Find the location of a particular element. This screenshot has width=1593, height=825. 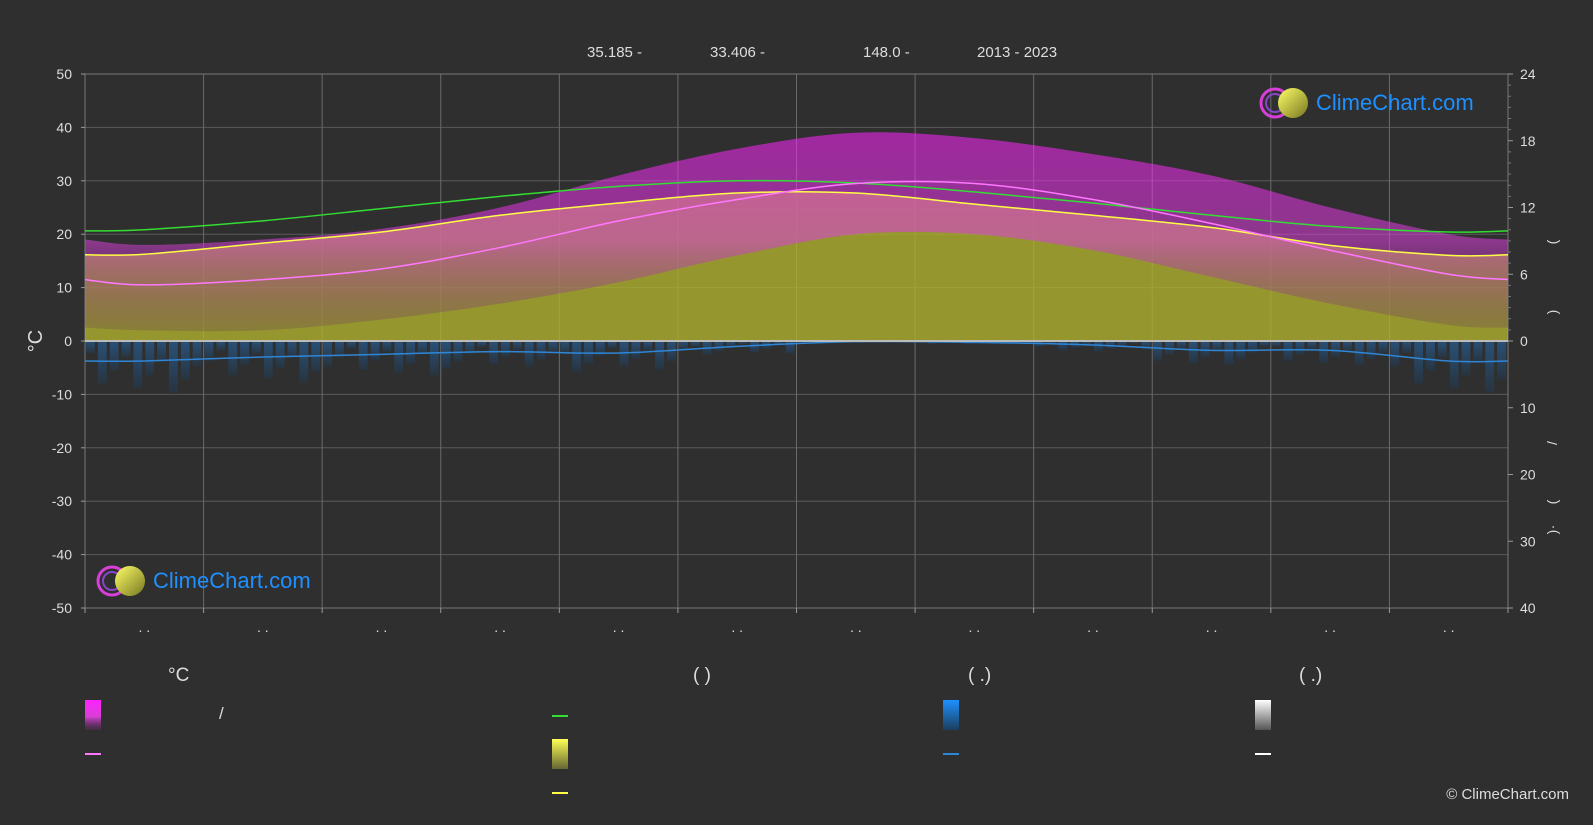

y-right-upper-tick-label: 12 is located at coordinates (1528, 208).